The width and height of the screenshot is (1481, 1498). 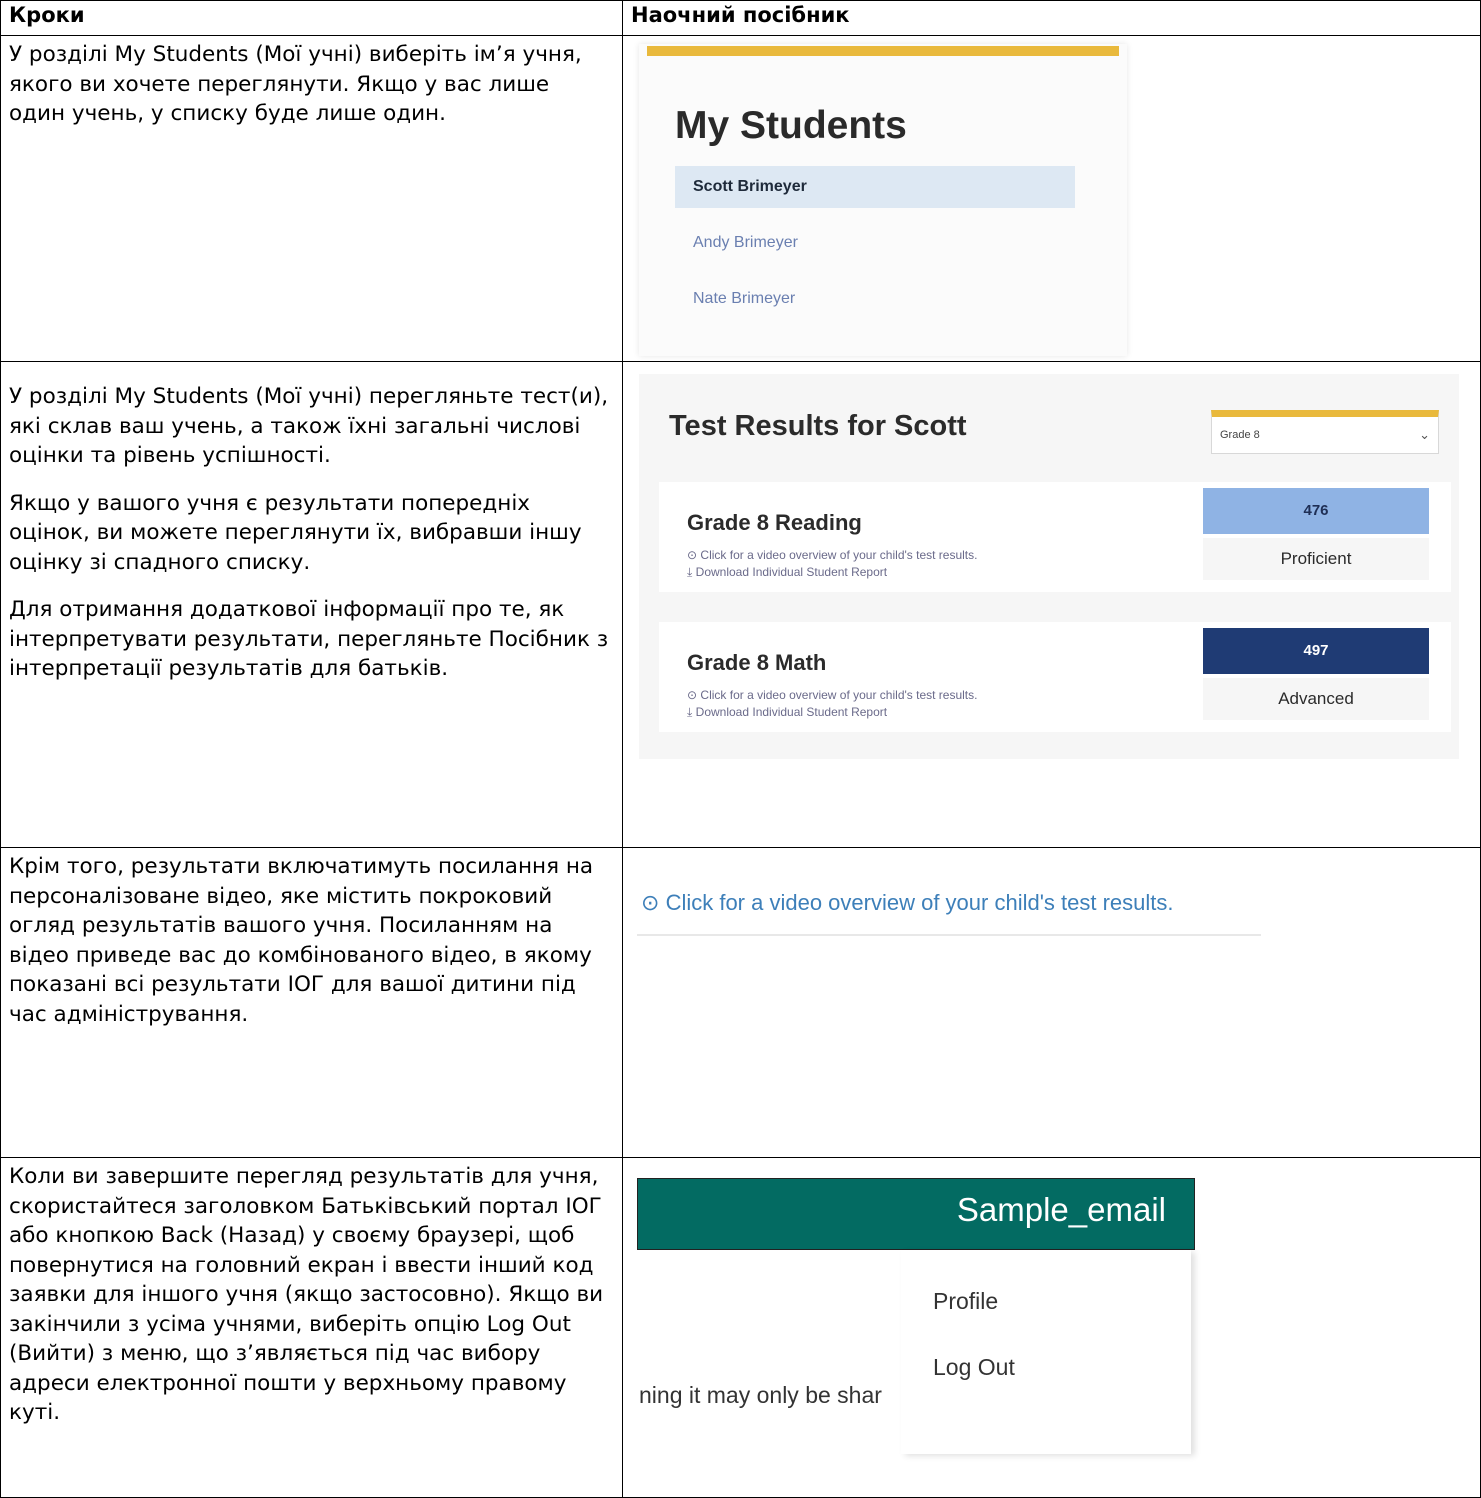 What do you see at coordinates (757, 662) in the screenshot?
I see `test-subject: Grade 8 Math` at bounding box center [757, 662].